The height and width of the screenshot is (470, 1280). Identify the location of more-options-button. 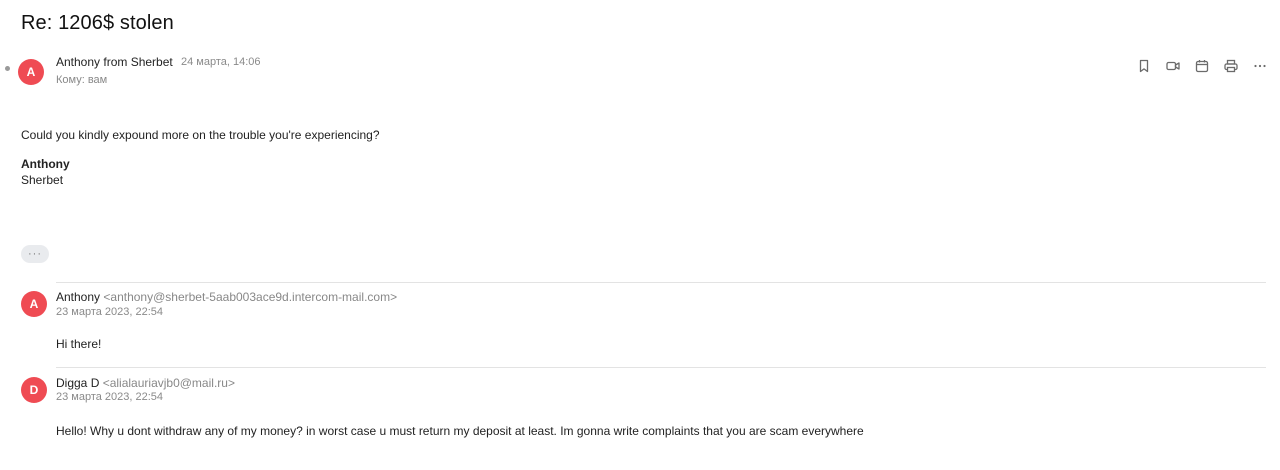
(1260, 66).